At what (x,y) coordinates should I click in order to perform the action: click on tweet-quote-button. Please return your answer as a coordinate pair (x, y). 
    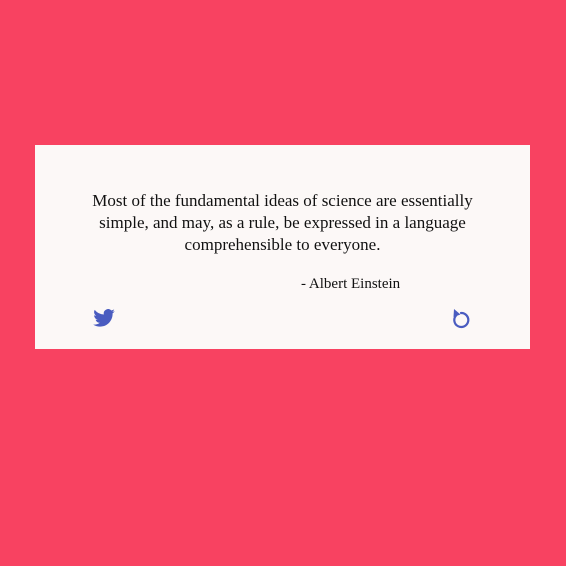
    Looking at the image, I should click on (104, 318).